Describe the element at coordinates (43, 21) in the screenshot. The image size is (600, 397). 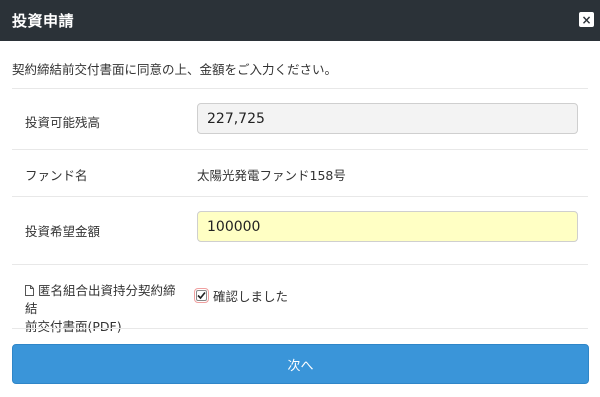
I see `modal-title: 投資申請` at that location.